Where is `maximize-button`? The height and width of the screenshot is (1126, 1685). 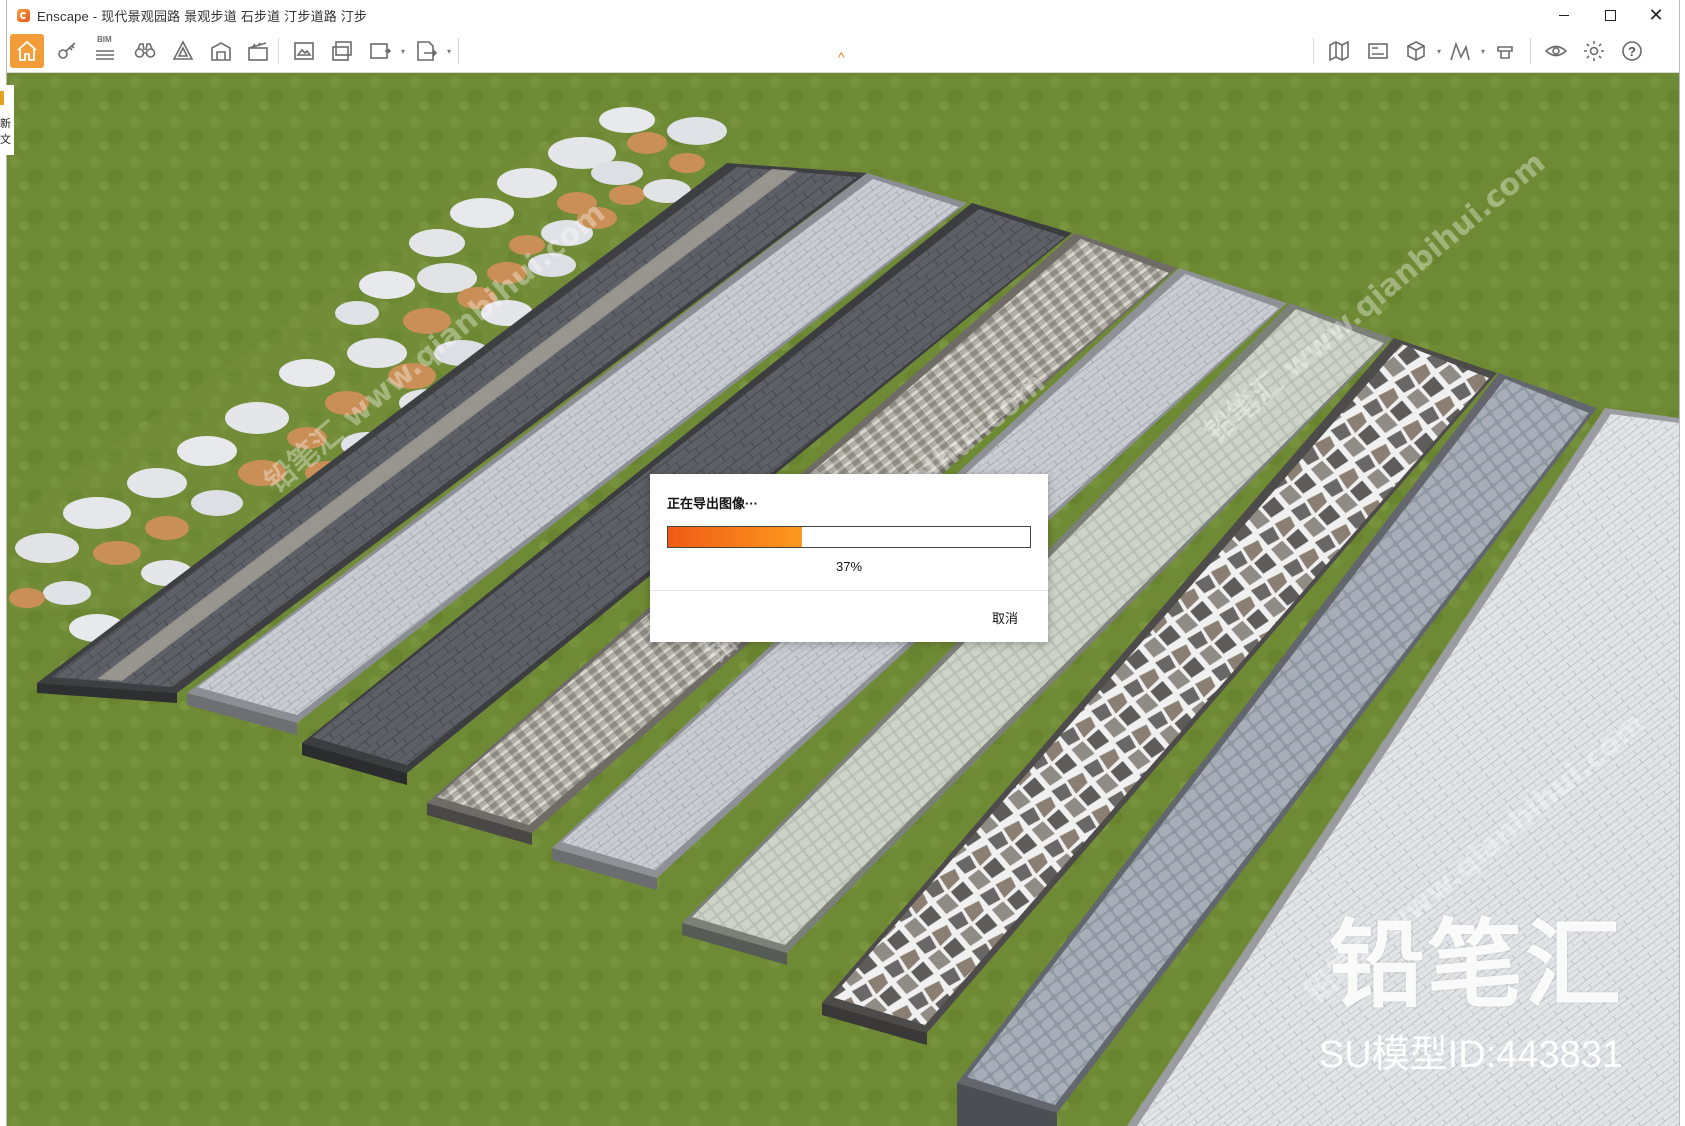
maximize-button is located at coordinates (1610, 15).